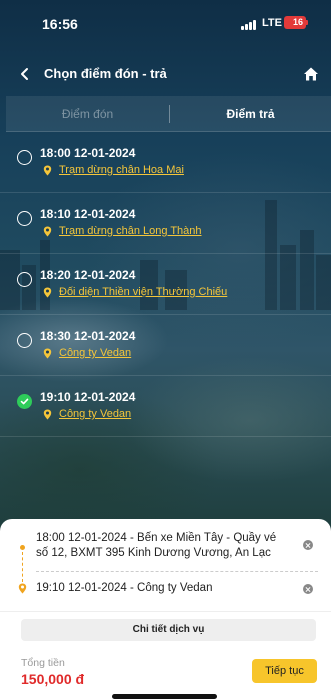  What do you see at coordinates (88, 153) in the screenshot?
I see `stop-time: 18:00 12-01-2024` at bounding box center [88, 153].